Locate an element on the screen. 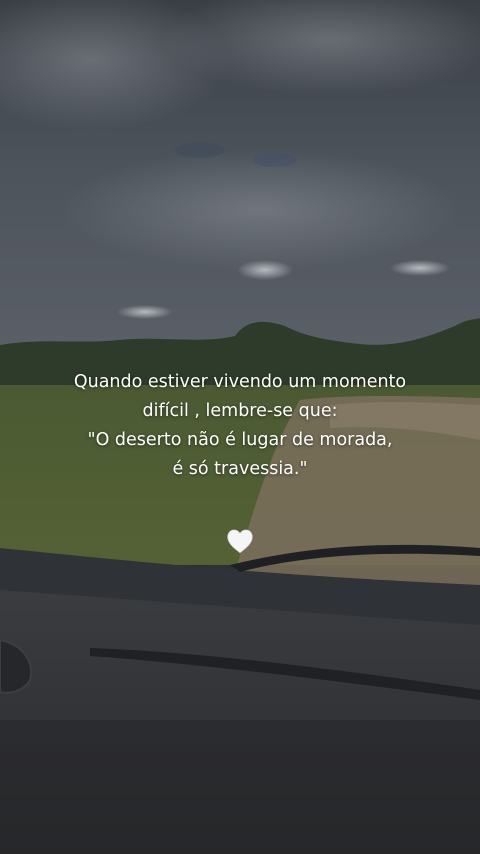  white-heart-icon is located at coordinates (240, 541).